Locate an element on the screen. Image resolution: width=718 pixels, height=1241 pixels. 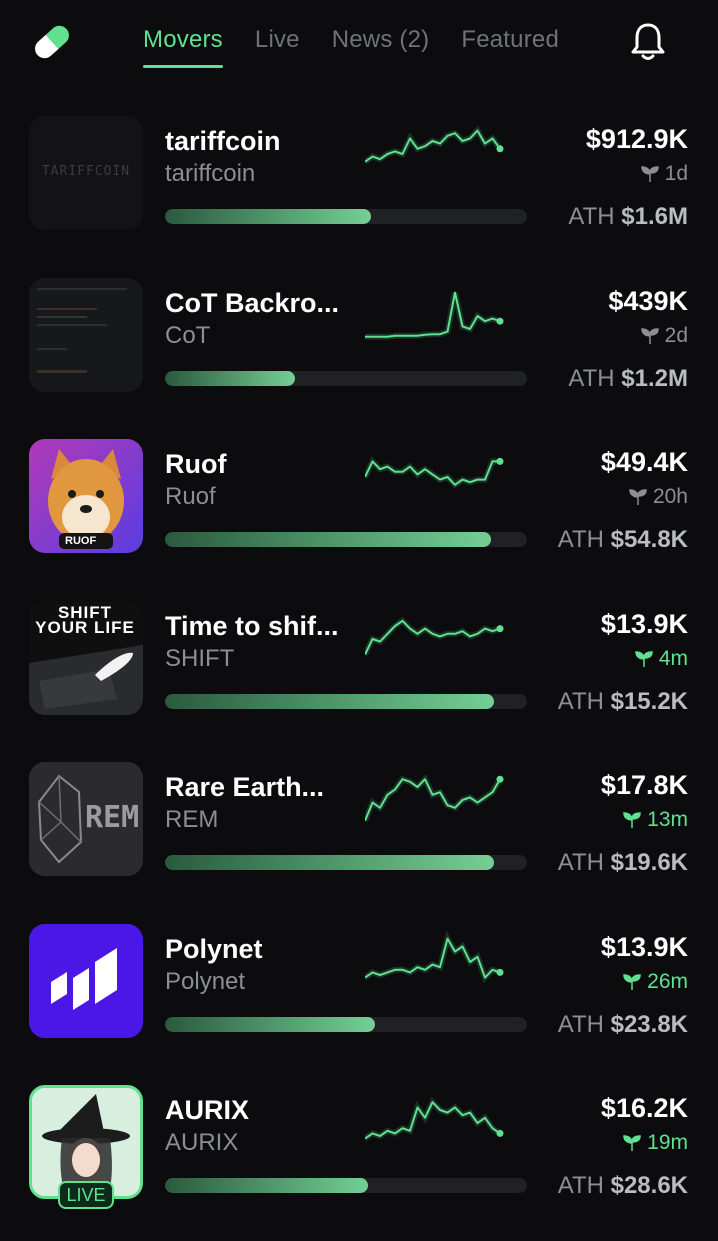
market-cap: $49.4K is located at coordinates (644, 462).